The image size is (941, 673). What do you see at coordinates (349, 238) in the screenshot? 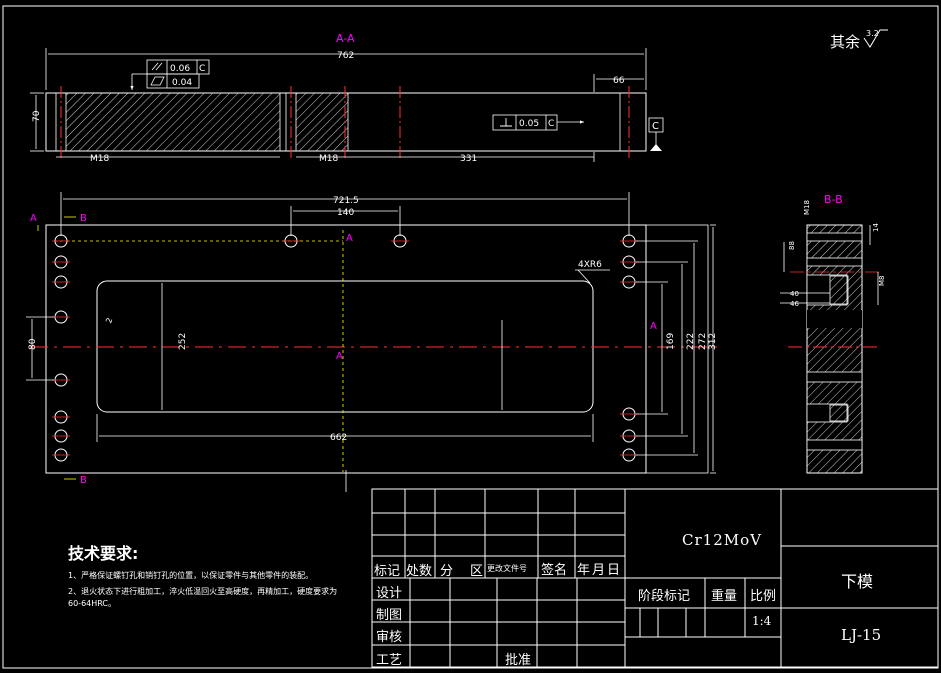
I see `cut-a-top: A` at bounding box center [349, 238].